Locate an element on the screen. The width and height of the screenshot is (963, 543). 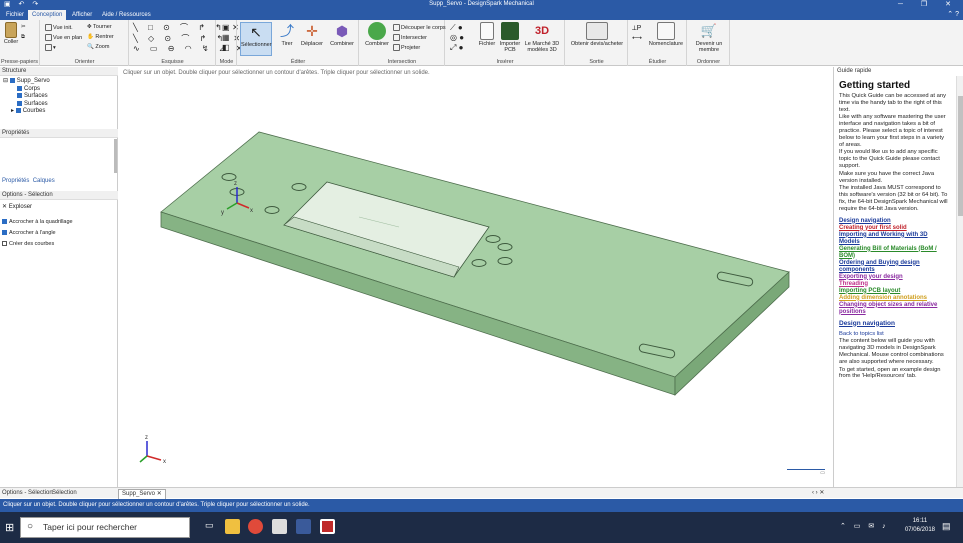
option-snap-grid: Accrocher à la quadrillage is located at coordinates (37, 222).